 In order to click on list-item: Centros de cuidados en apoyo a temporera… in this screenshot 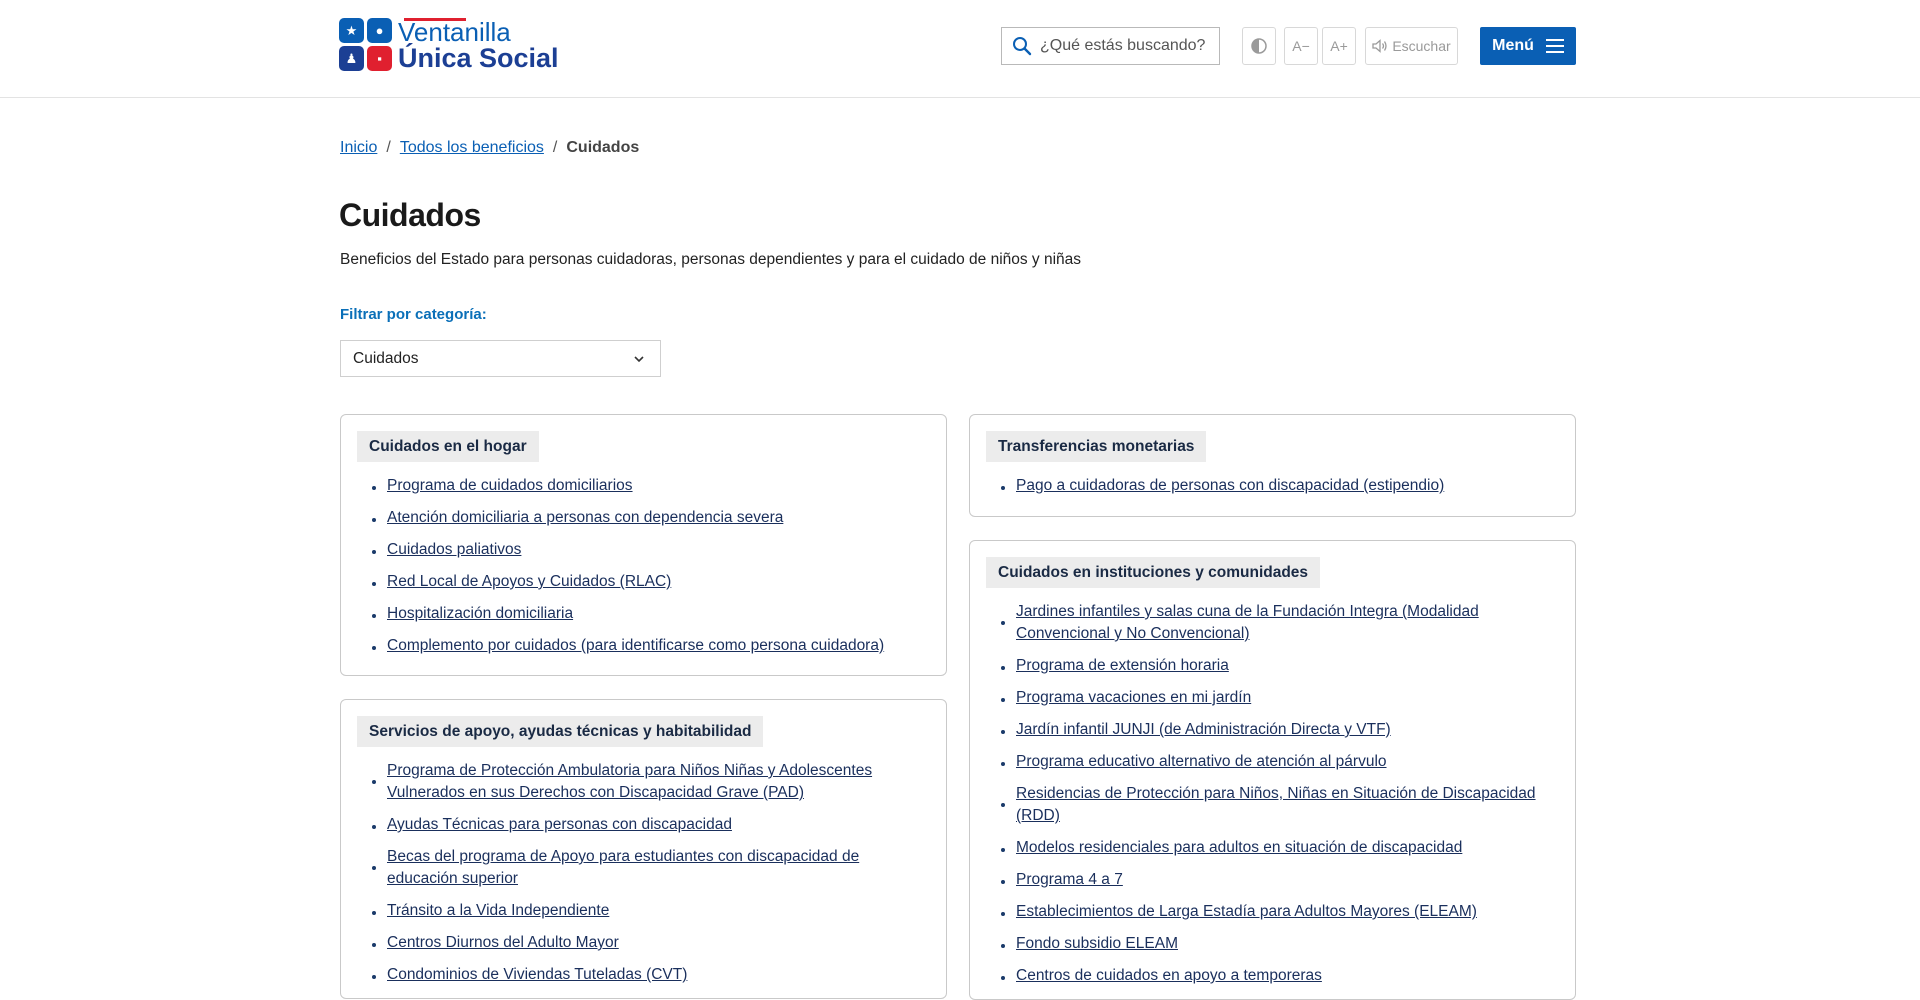, I will do `click(1280, 976)`.